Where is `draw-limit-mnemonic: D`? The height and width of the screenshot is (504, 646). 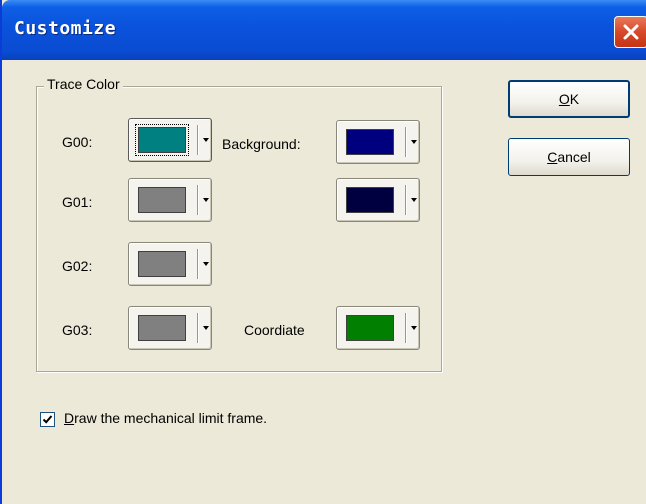 draw-limit-mnemonic: D is located at coordinates (69, 418).